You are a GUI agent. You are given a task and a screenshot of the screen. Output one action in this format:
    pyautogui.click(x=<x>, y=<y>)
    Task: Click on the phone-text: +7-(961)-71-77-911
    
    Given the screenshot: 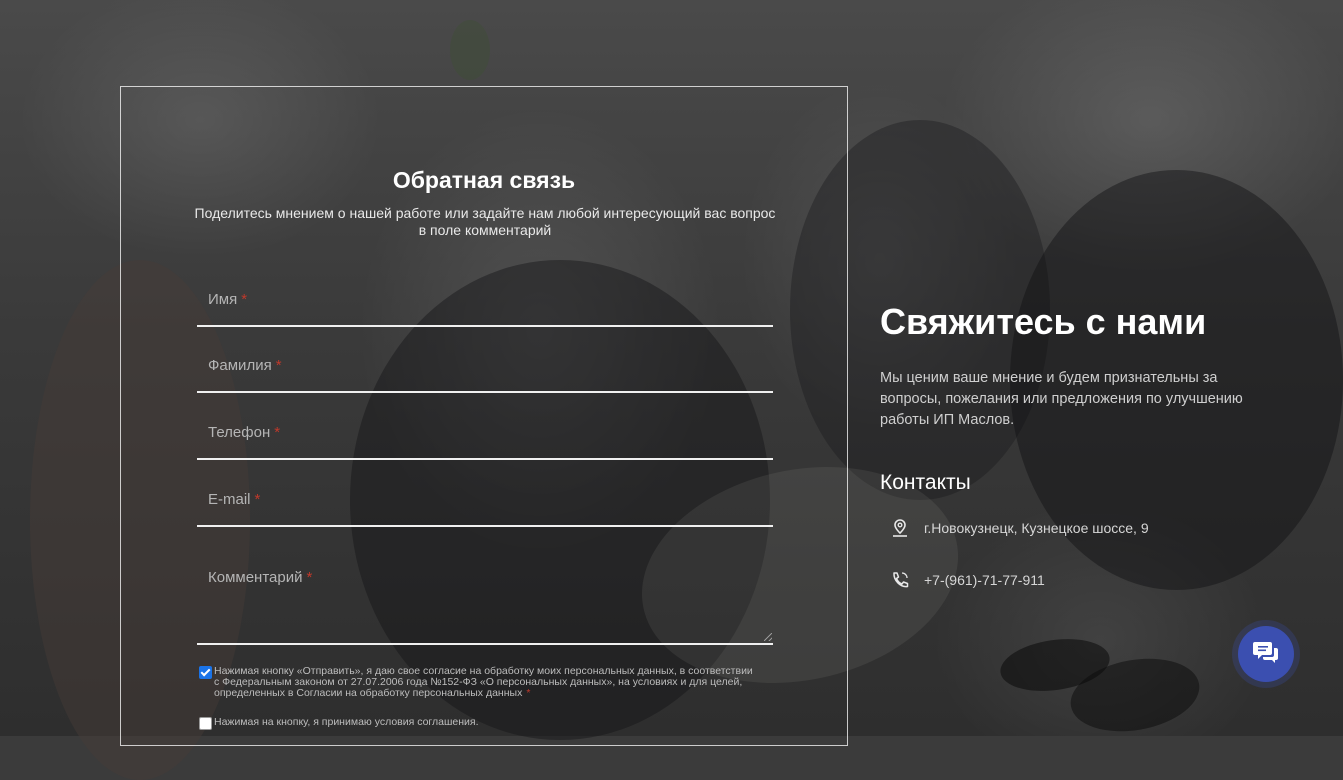 What is the action you would take?
    pyautogui.click(x=984, y=580)
    